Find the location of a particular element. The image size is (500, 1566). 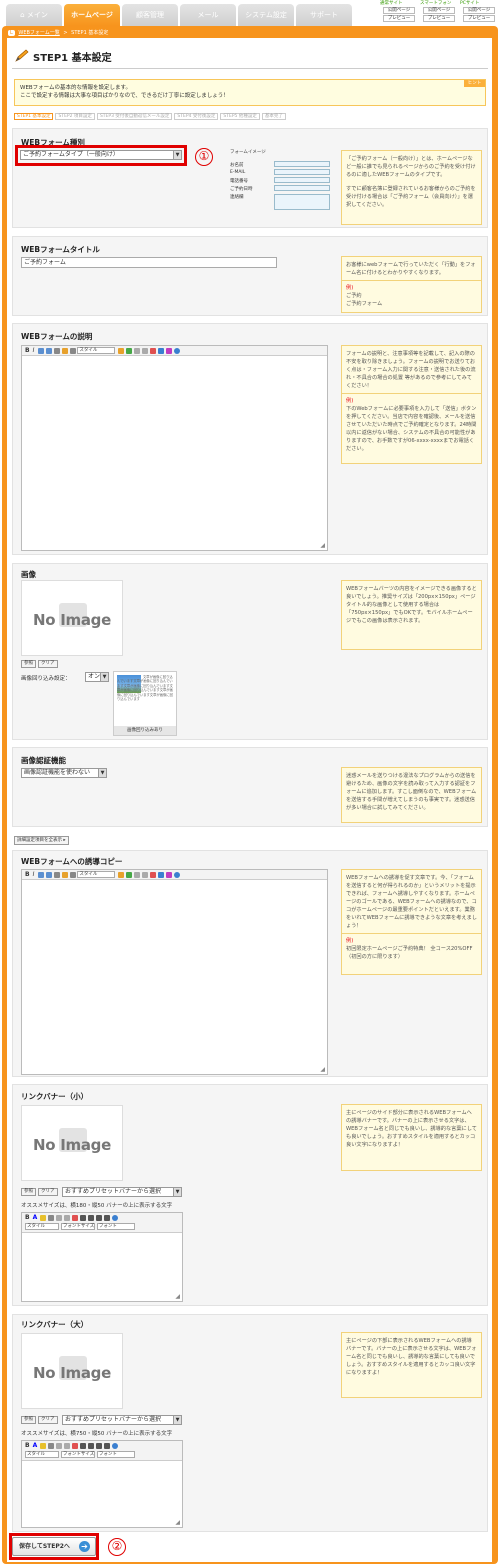

step-item: 基本完了 is located at coordinates (273, 116).